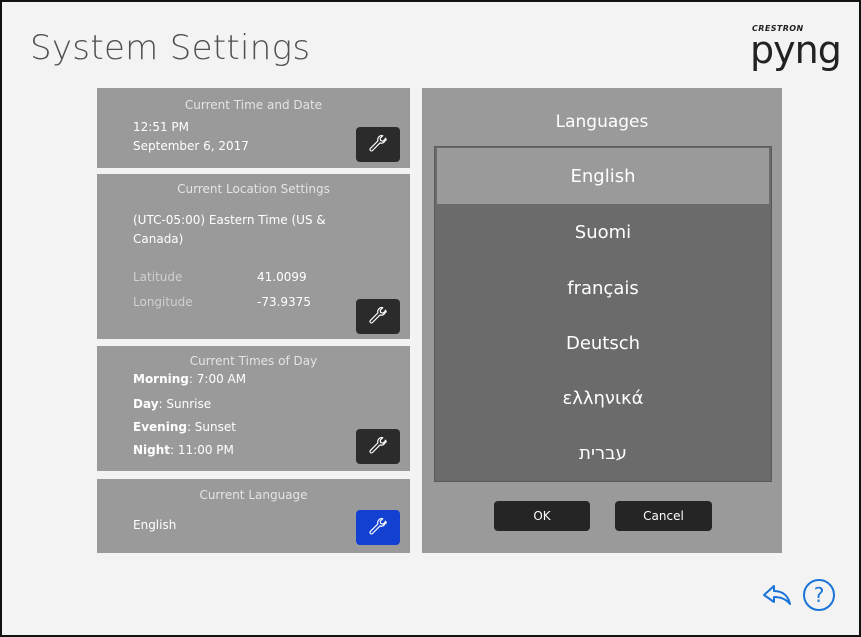 The height and width of the screenshot is (637, 861). What do you see at coordinates (602, 122) in the screenshot?
I see `languages-dialog-title: Languages` at bounding box center [602, 122].